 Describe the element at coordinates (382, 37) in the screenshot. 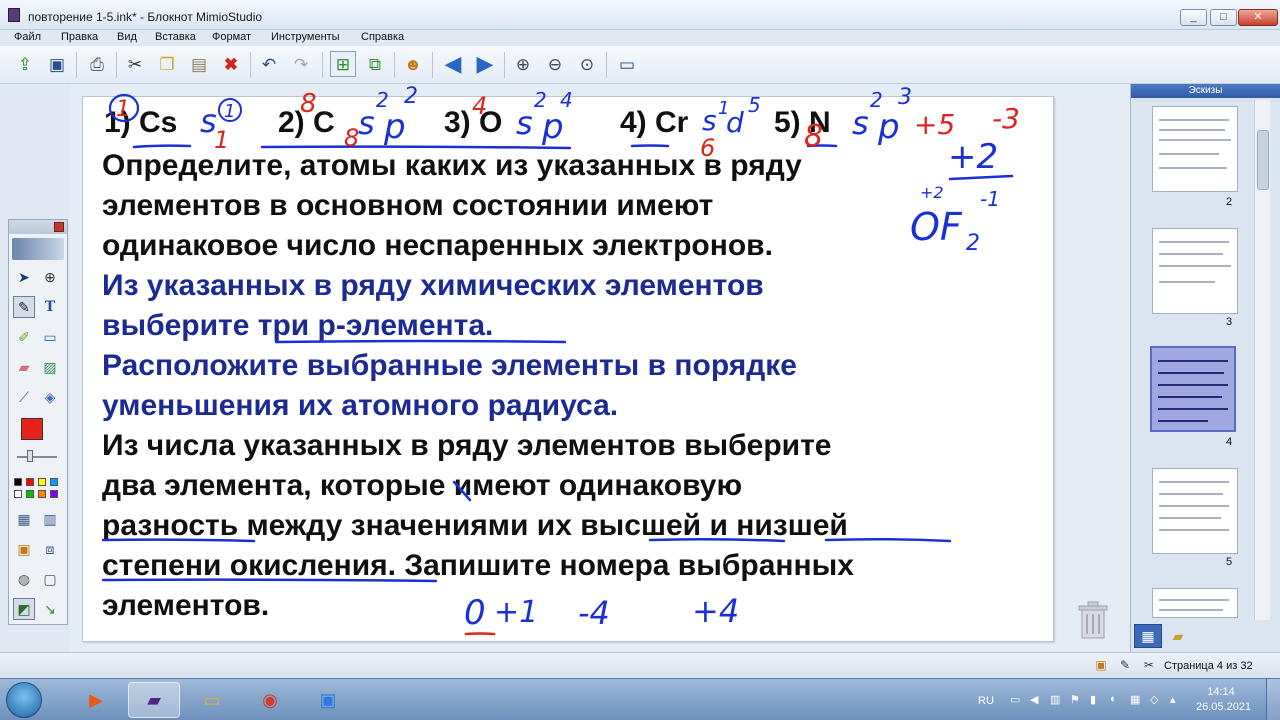

I see `menu-help: Справка` at that location.